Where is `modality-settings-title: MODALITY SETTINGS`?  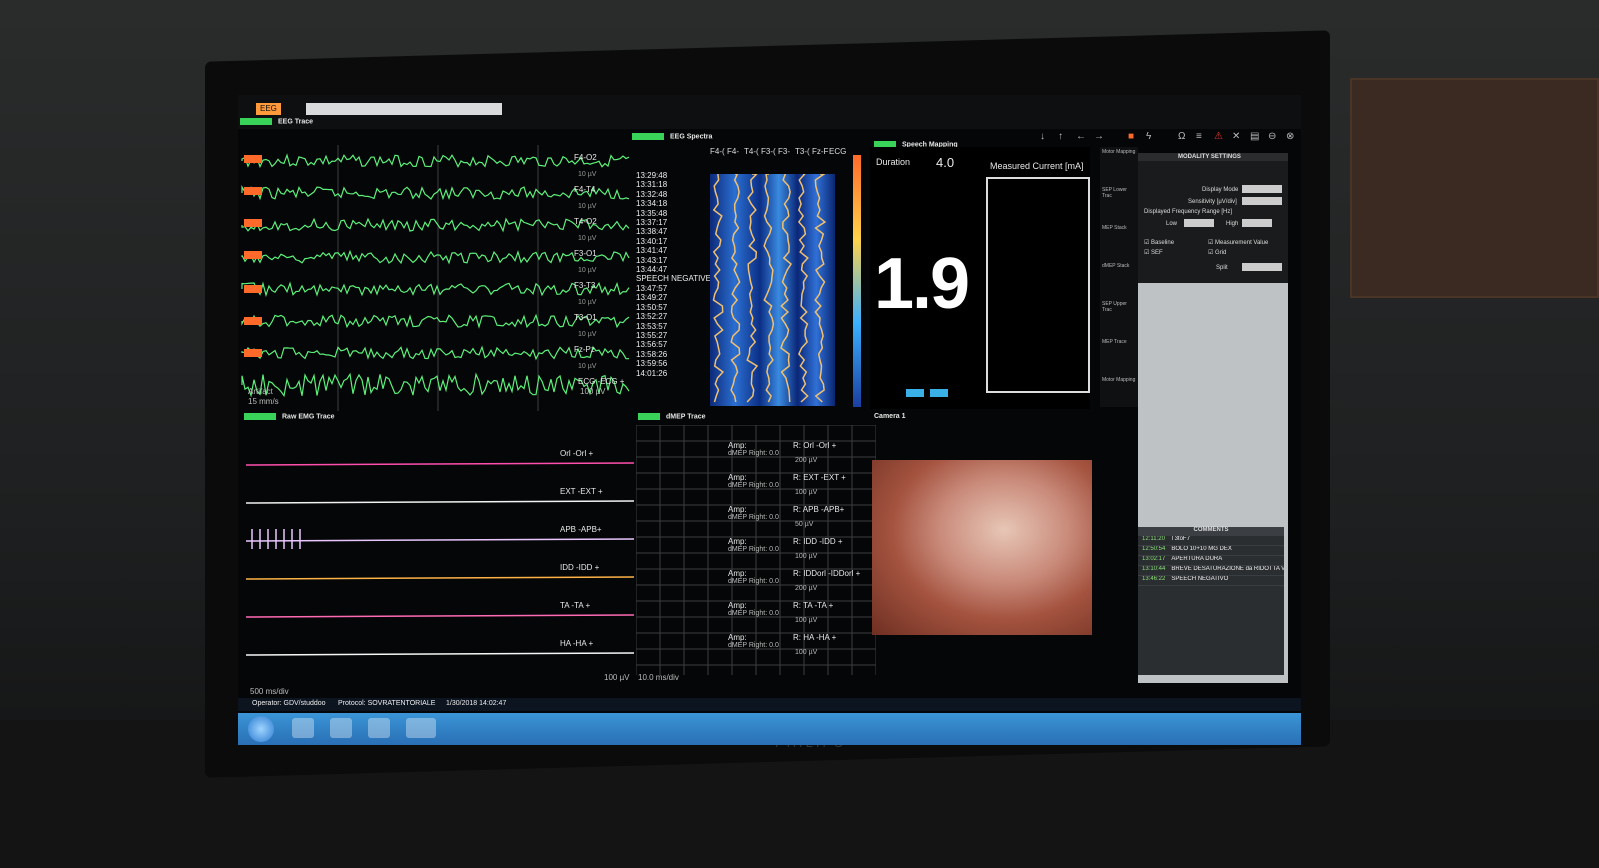
modality-settings-title: MODALITY SETTINGS is located at coordinates (1213, 157).